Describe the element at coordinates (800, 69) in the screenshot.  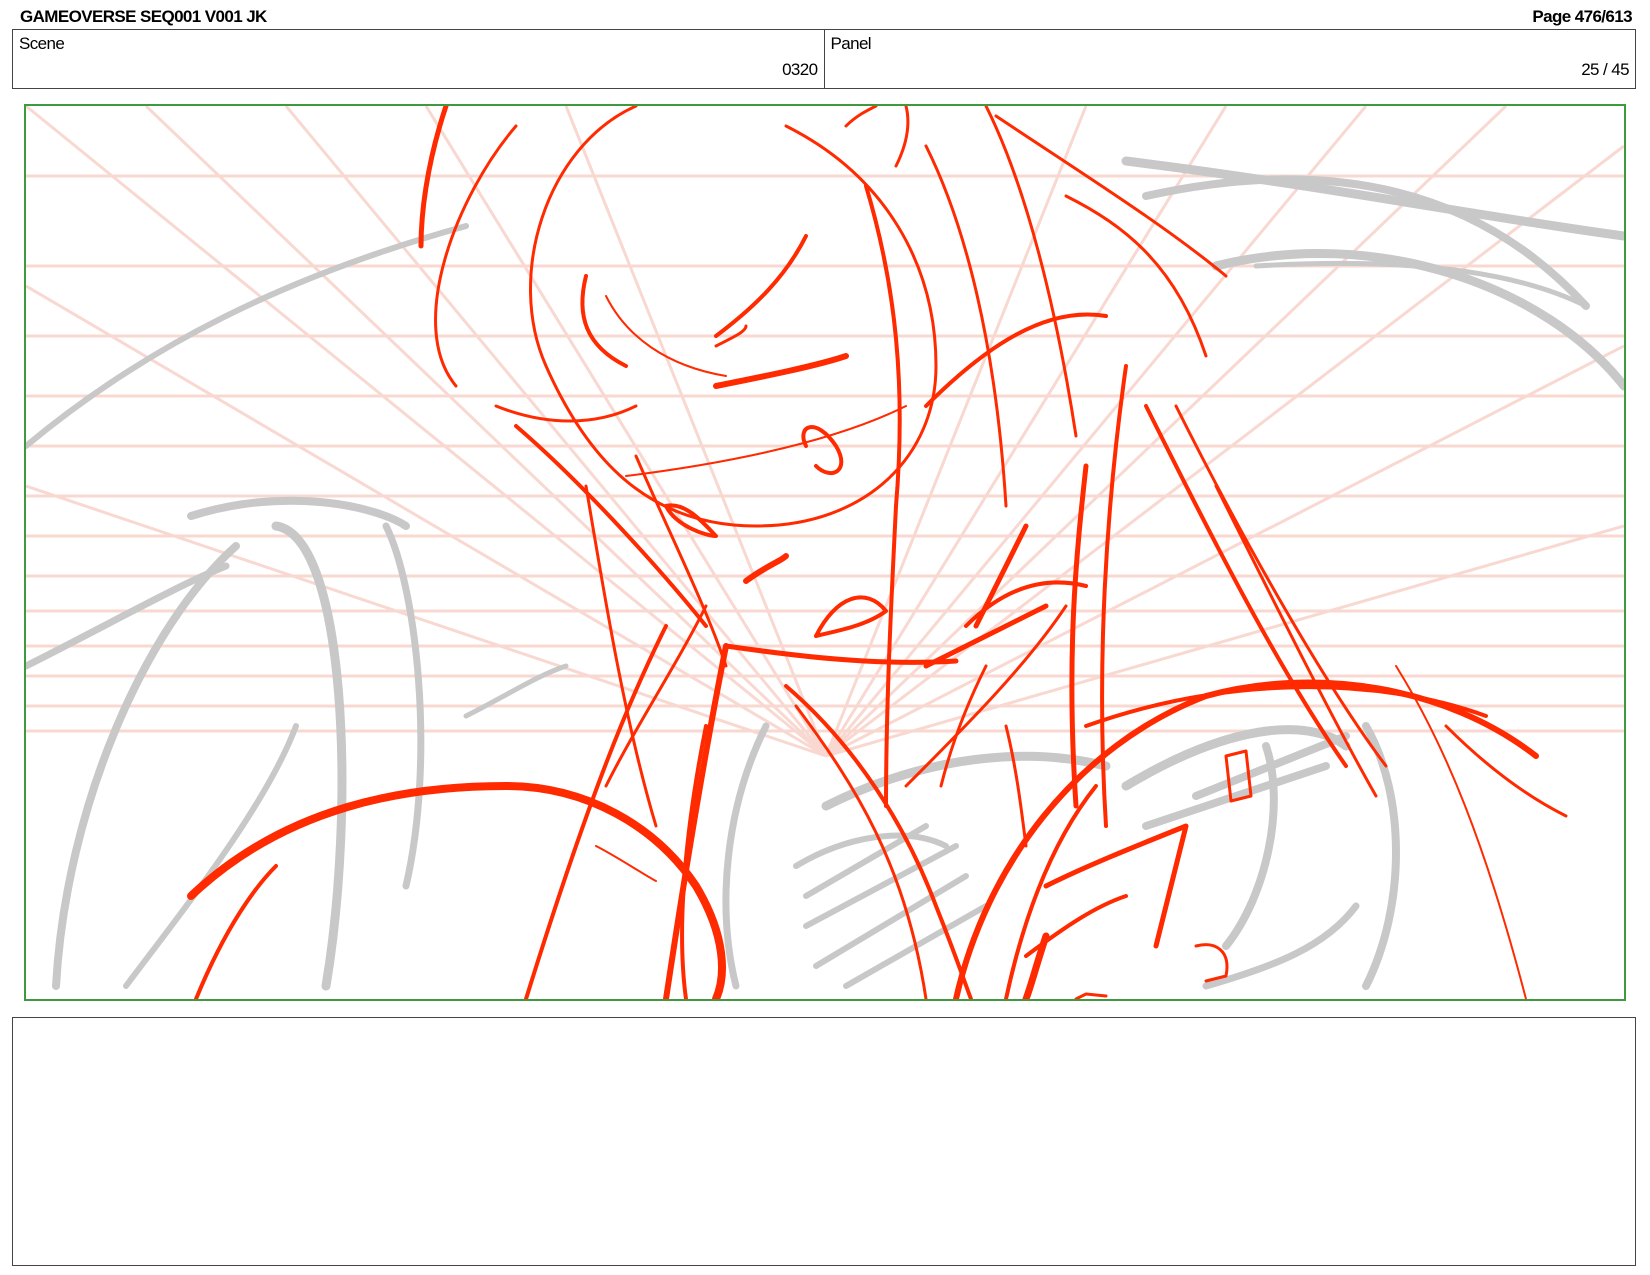
I see `scene-value: 0320` at that location.